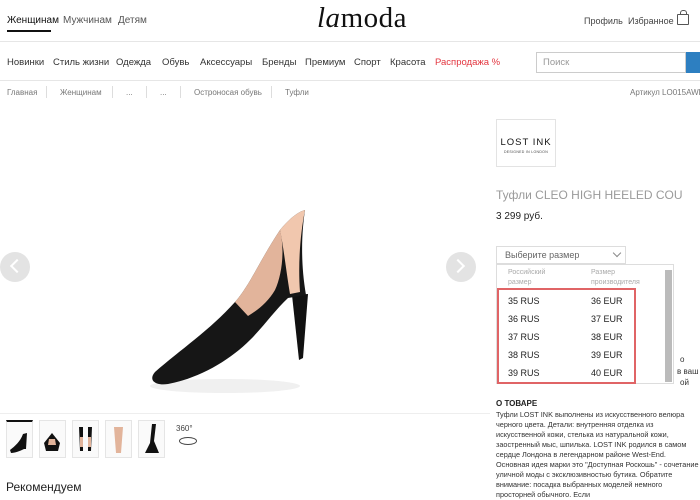  What do you see at coordinates (175, 62) in the screenshot?
I see `nav-item-shoes: Обувь` at bounding box center [175, 62].